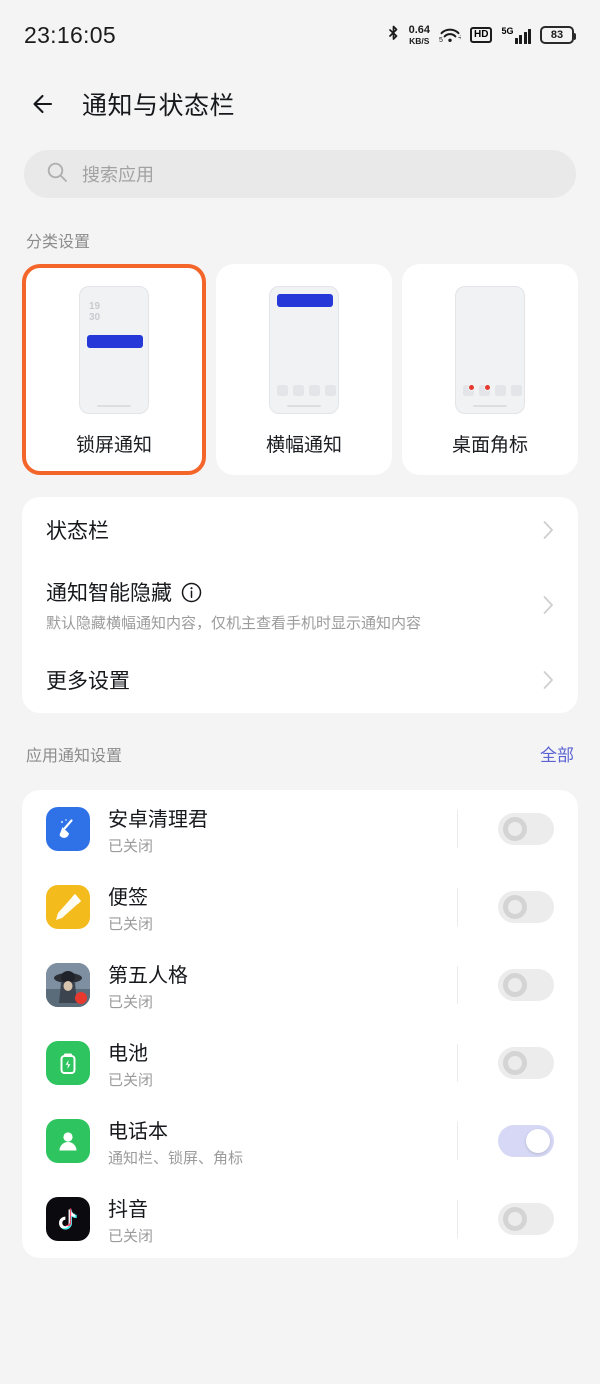  What do you see at coordinates (300, 745) in the screenshot?
I see `app-section-header: 应用通知设置 全部` at bounding box center [300, 745].